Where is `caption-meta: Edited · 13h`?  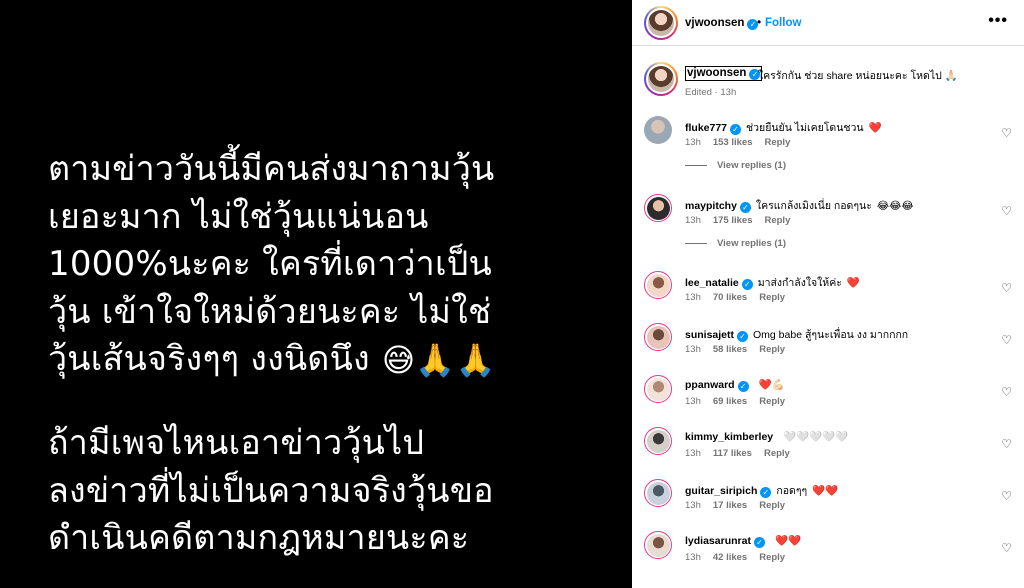
caption-meta: Edited · 13h is located at coordinates (711, 92).